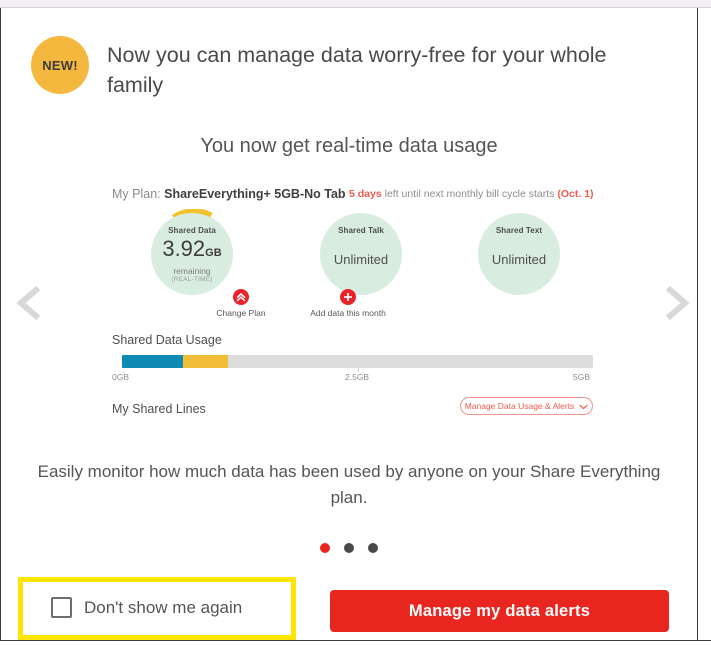  Describe the element at coordinates (167, 340) in the screenshot. I see `shared-data-usage-title: Shared Data Usage` at that location.